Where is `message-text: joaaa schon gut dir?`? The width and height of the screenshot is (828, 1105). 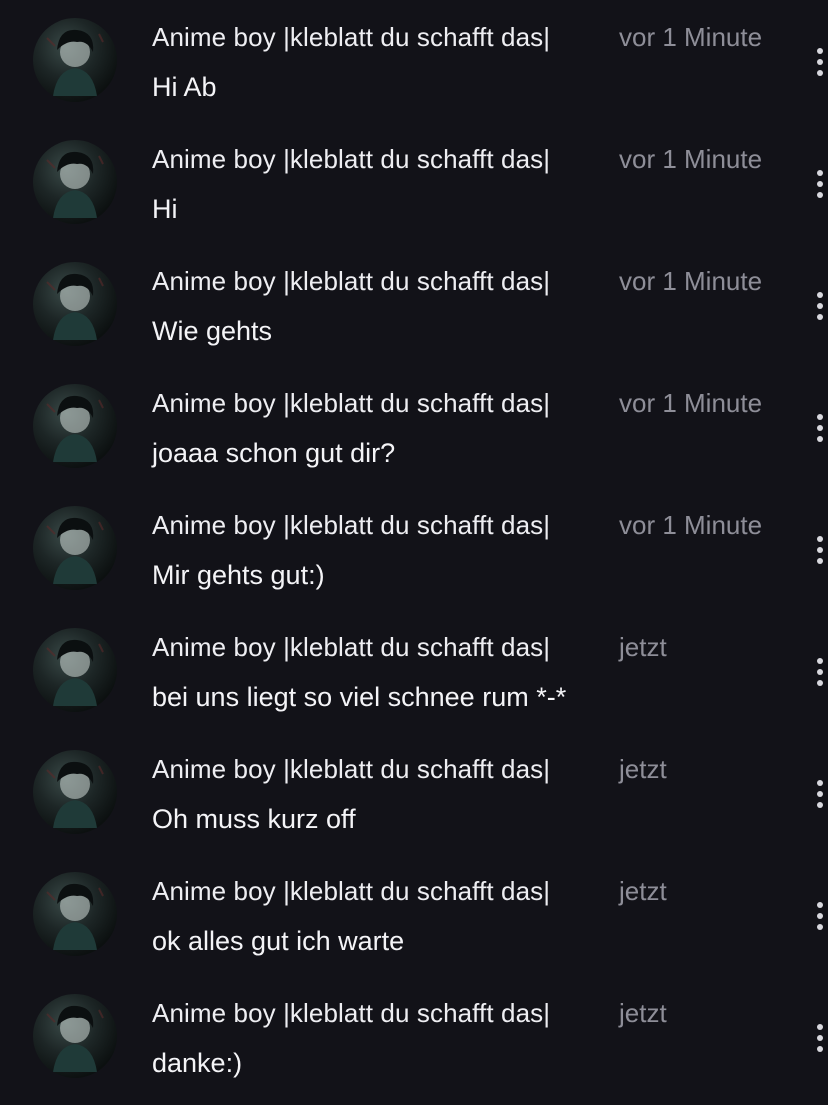
message-text: joaaa schon gut dir? is located at coordinates (274, 453).